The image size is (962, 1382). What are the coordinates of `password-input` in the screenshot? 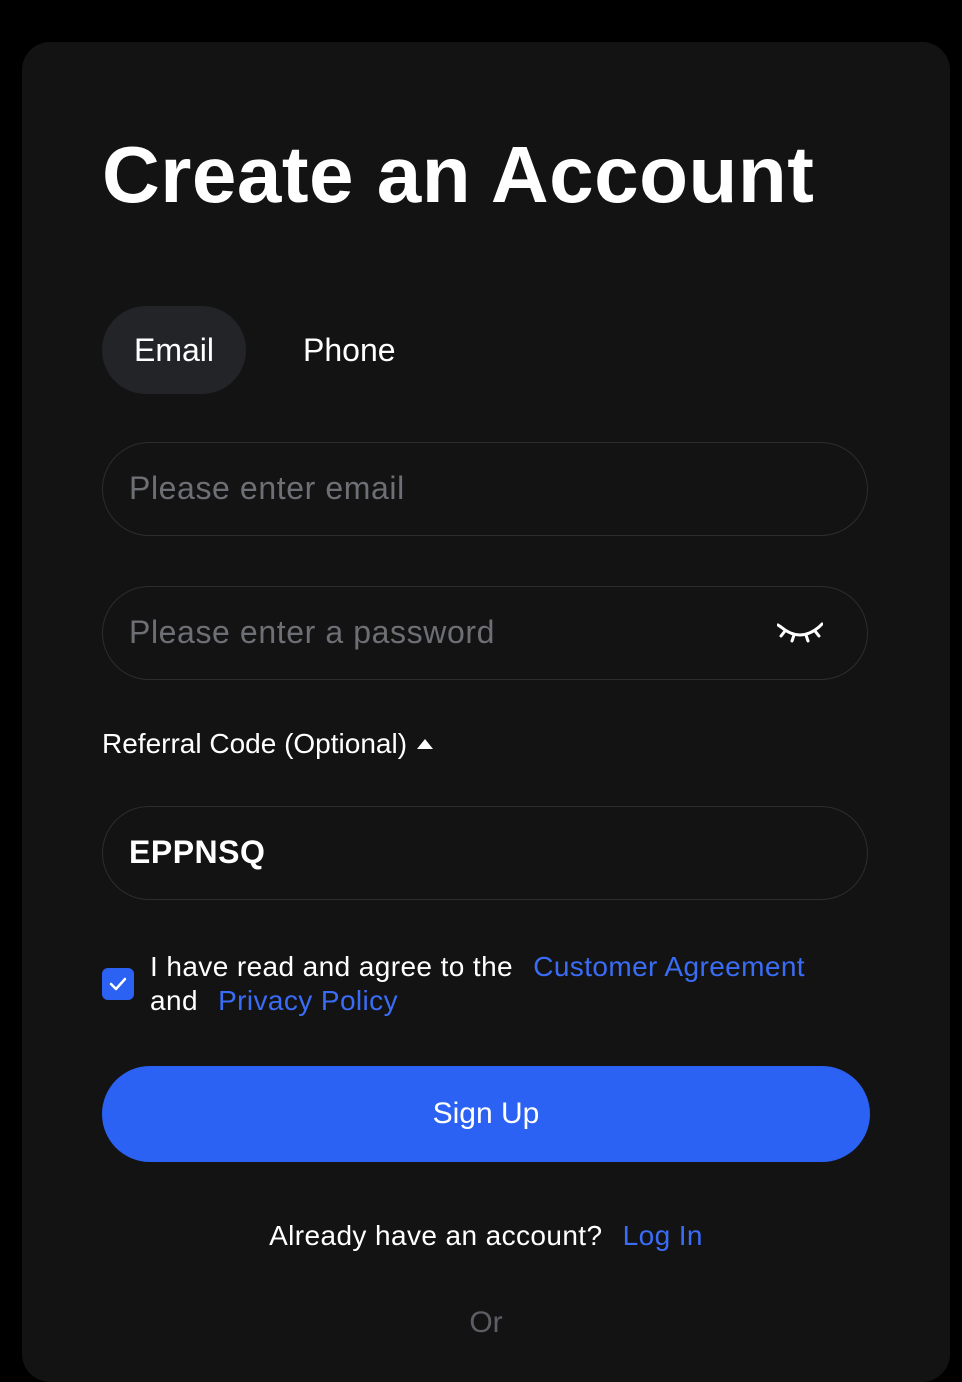 It's located at (439, 632).